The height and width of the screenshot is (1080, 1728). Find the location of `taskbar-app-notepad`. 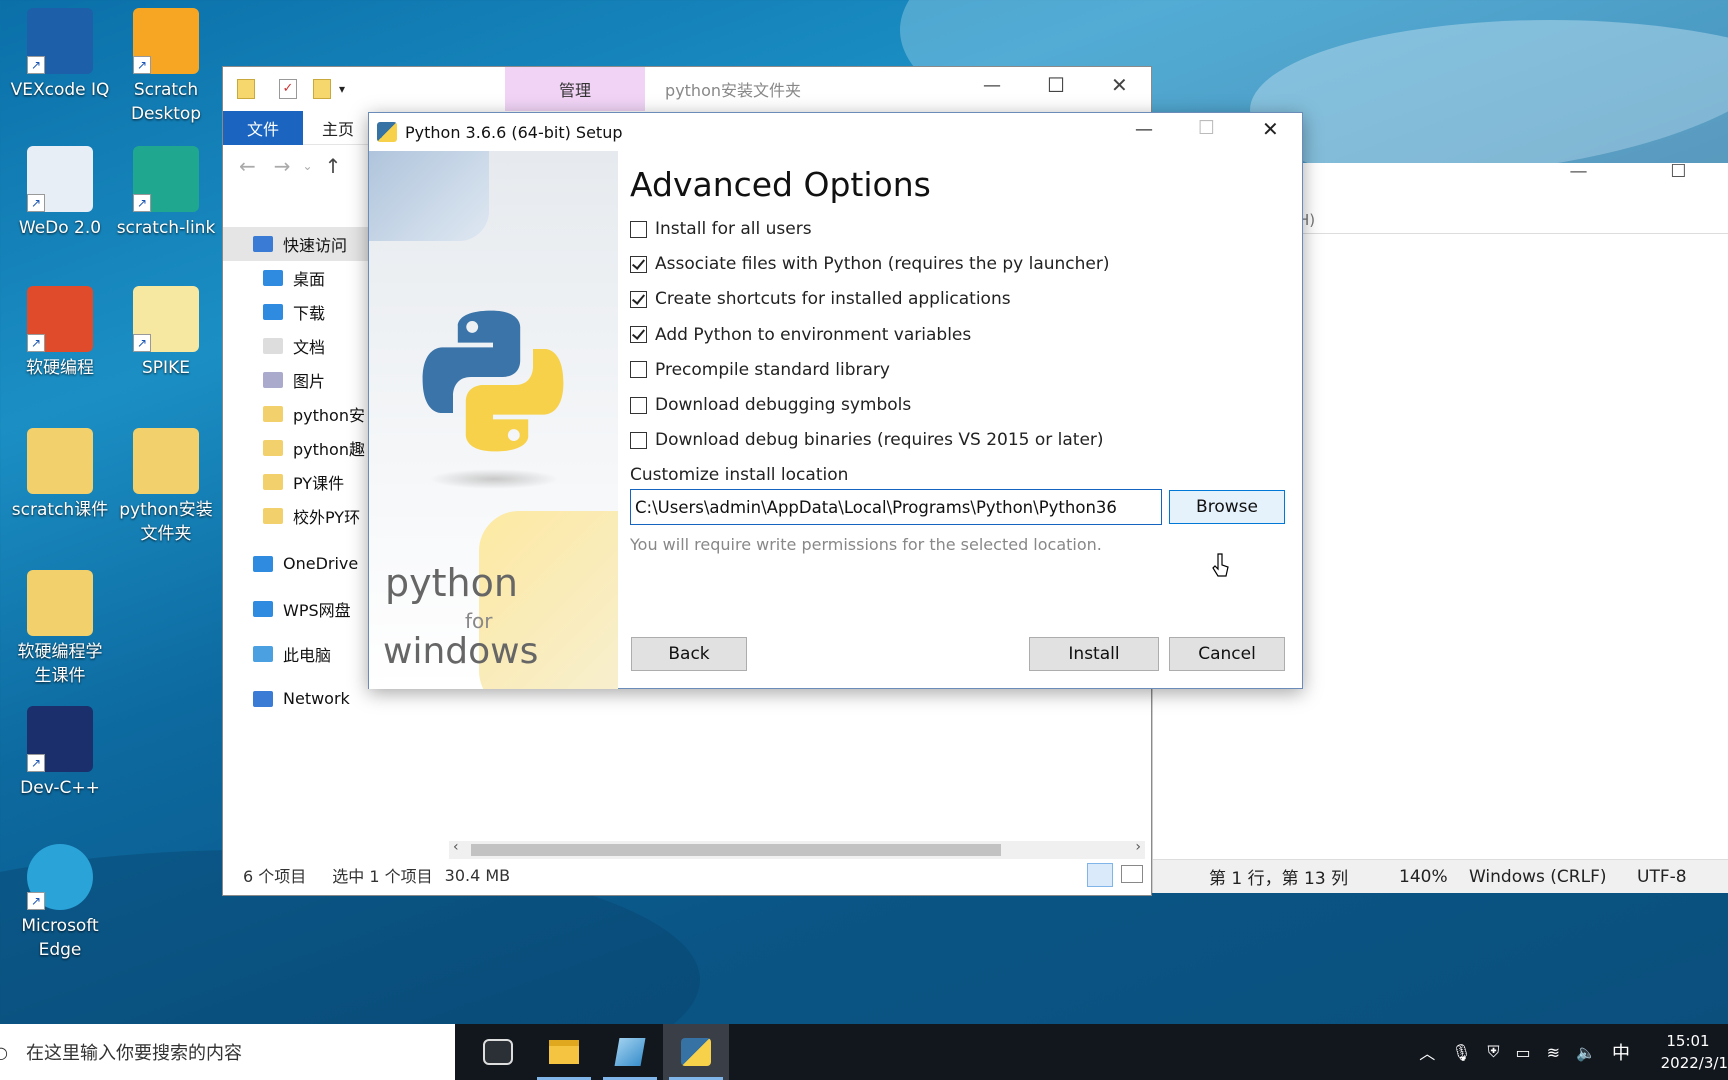

taskbar-app-notepad is located at coordinates (630, 1052).